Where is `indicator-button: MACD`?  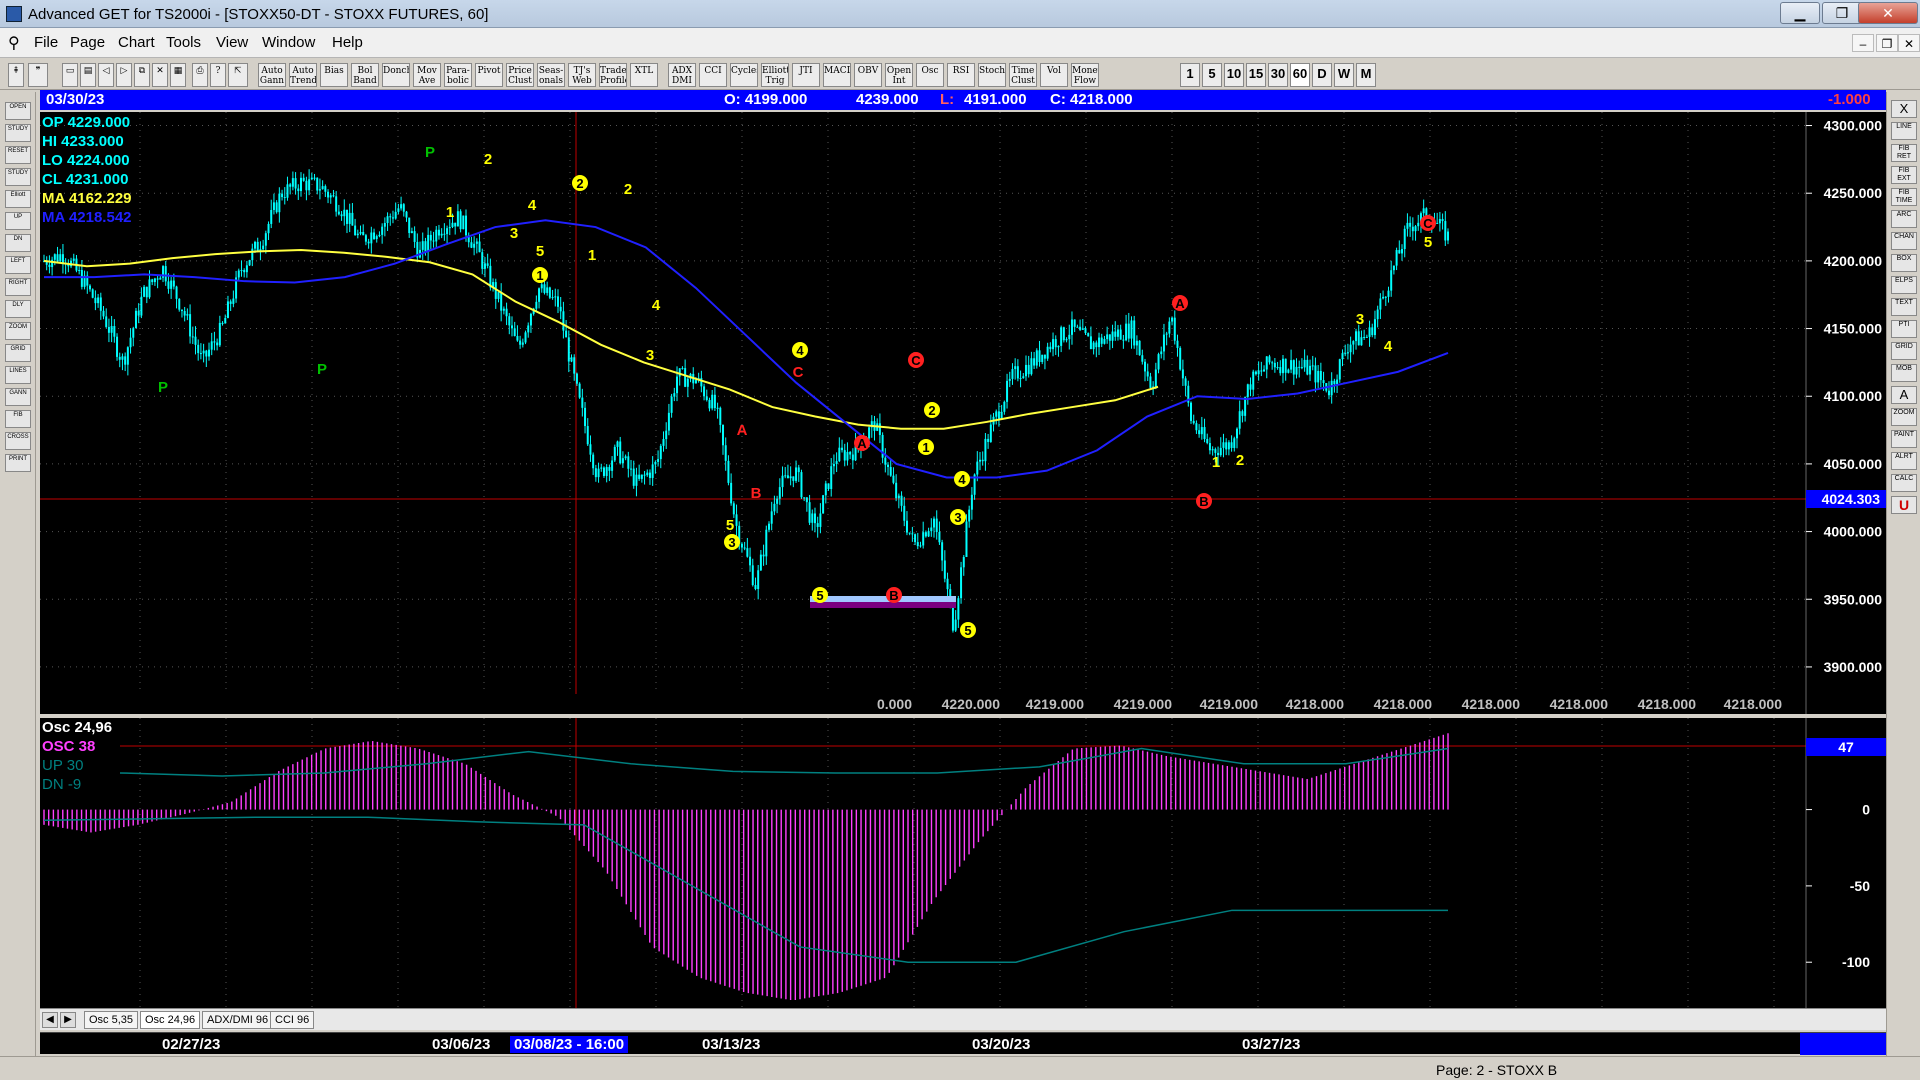 indicator-button: MACD is located at coordinates (837, 75).